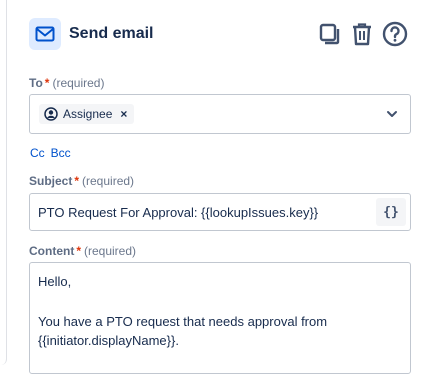 The width and height of the screenshot is (425, 374). I want to click on copy-icon, so click(329, 34).